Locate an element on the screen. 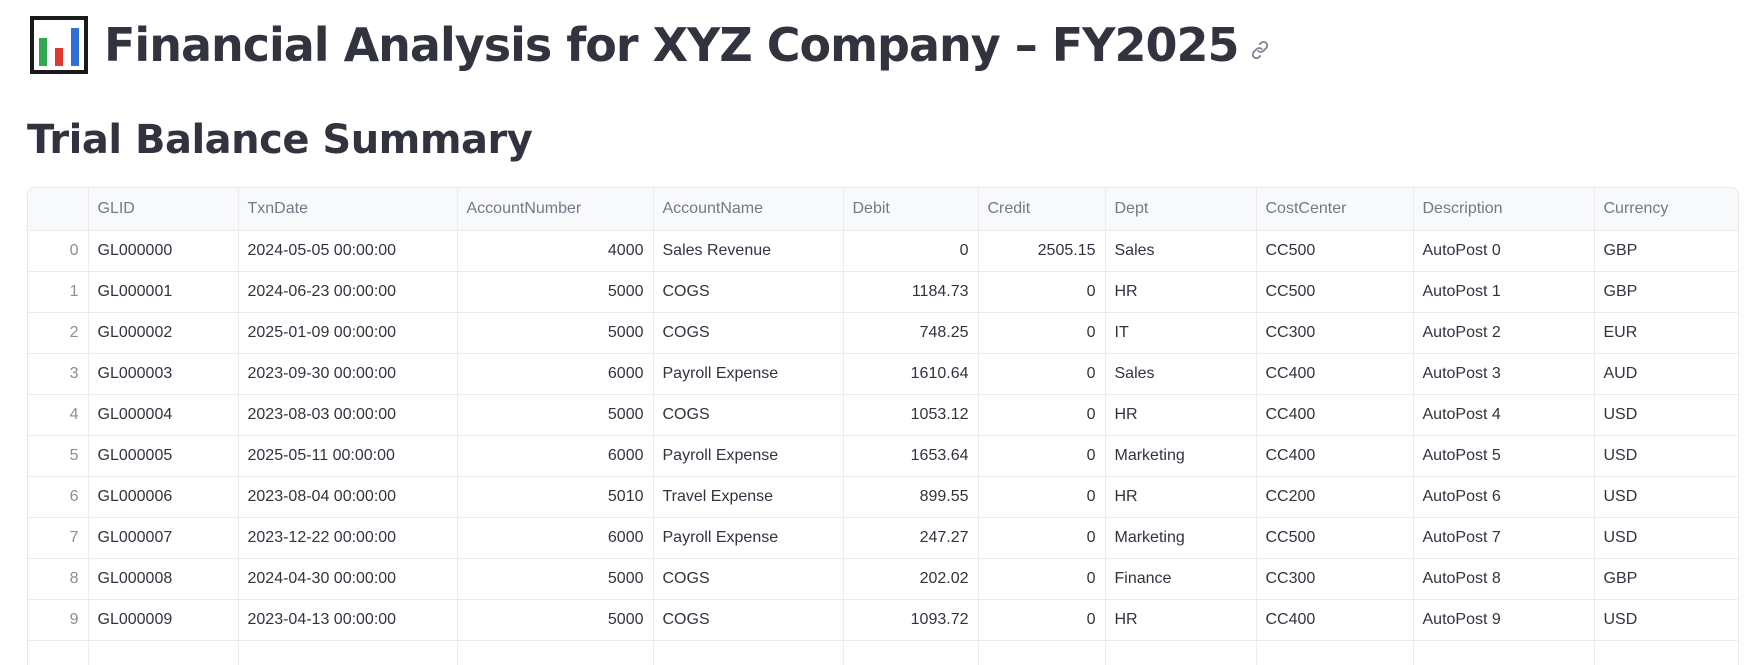 The image size is (1758, 665). cell-description: AutoPost 6 is located at coordinates (1504, 497).